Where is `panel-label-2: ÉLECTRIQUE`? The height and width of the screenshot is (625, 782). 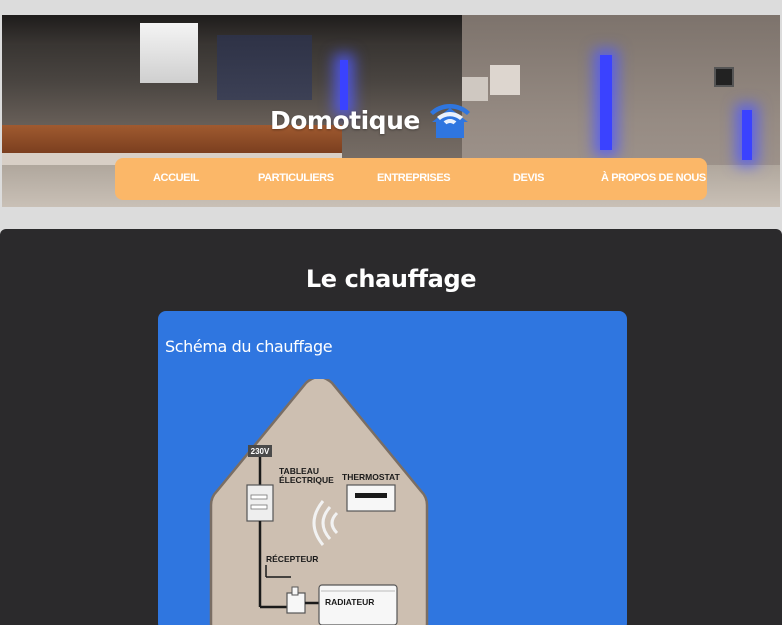
panel-label-2: ÉLECTRIQUE is located at coordinates (306, 480).